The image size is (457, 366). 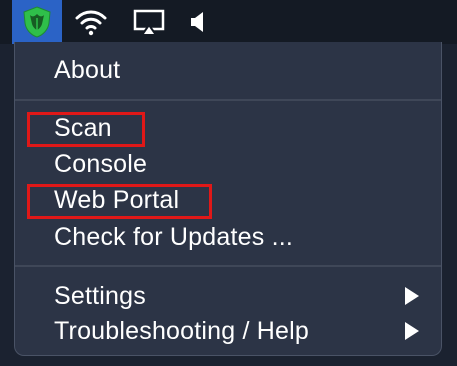 What do you see at coordinates (228, 128) in the screenshot?
I see `menu-item-scan: Scan` at bounding box center [228, 128].